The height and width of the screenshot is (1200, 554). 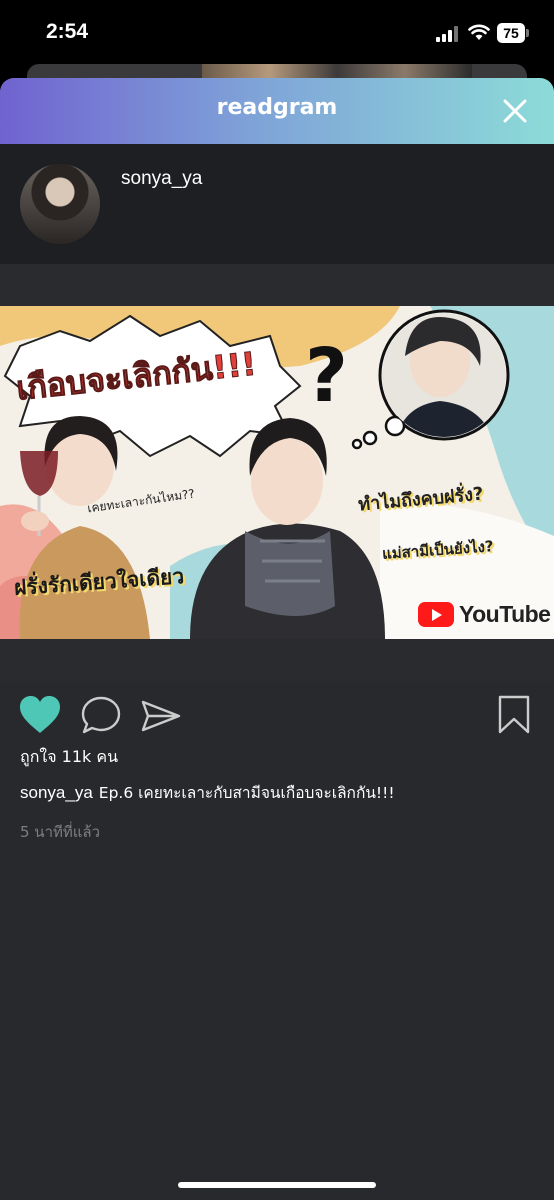 What do you see at coordinates (60, 204) in the screenshot?
I see `avatar` at bounding box center [60, 204].